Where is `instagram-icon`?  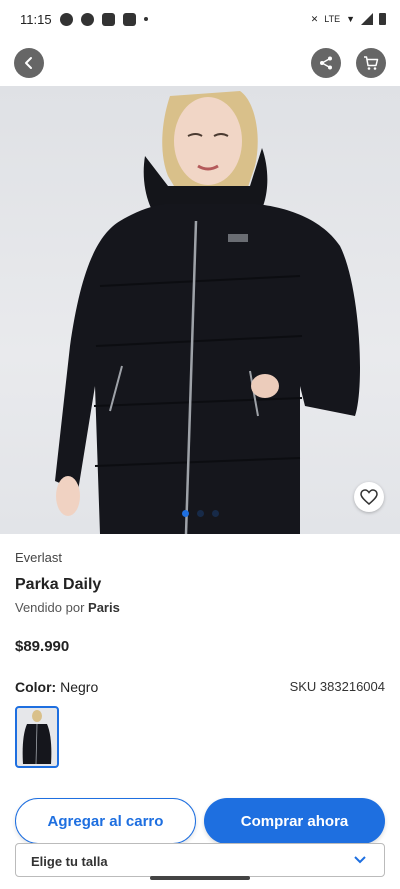 instagram-icon is located at coordinates (108, 19).